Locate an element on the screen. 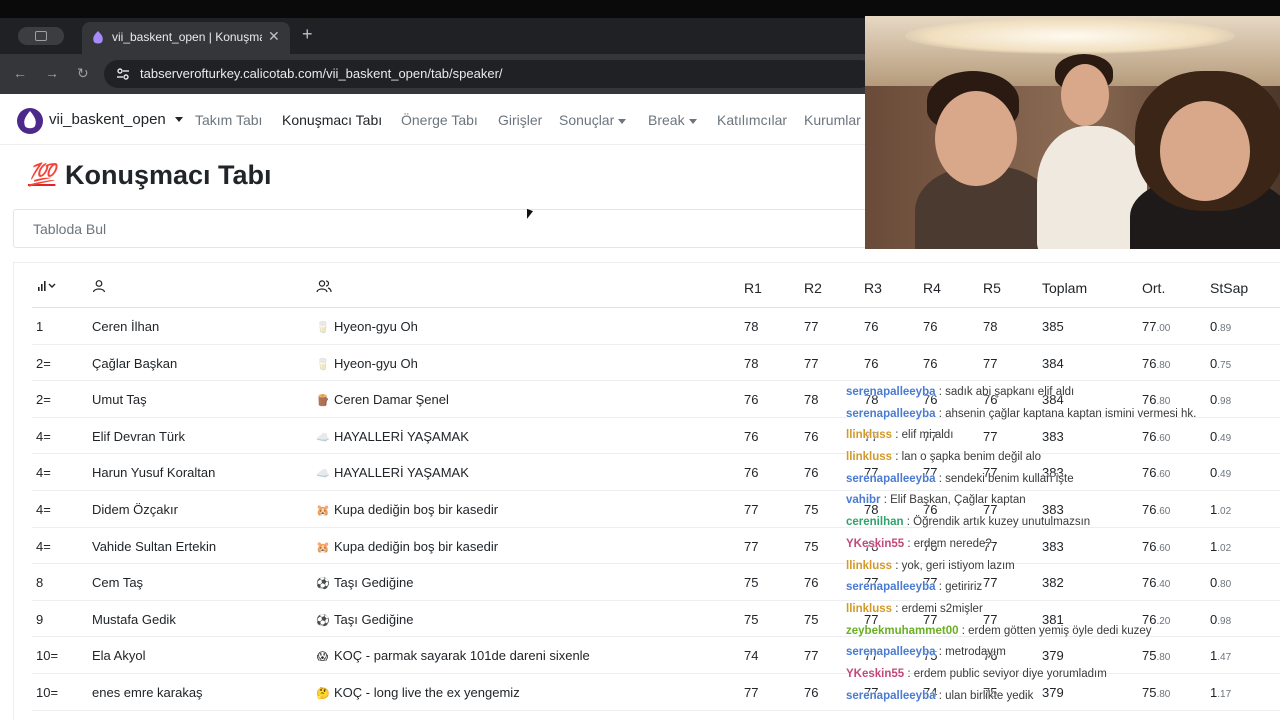 The image size is (1280, 720). nav-break: Break is located at coordinates (672, 120).